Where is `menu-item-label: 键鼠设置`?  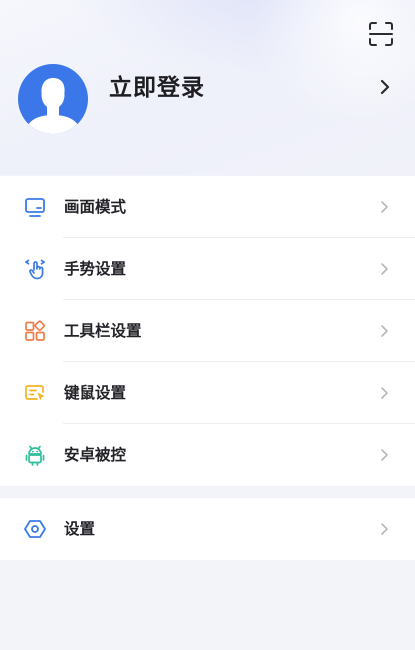 menu-item-label: 键鼠设置 is located at coordinates (95, 393).